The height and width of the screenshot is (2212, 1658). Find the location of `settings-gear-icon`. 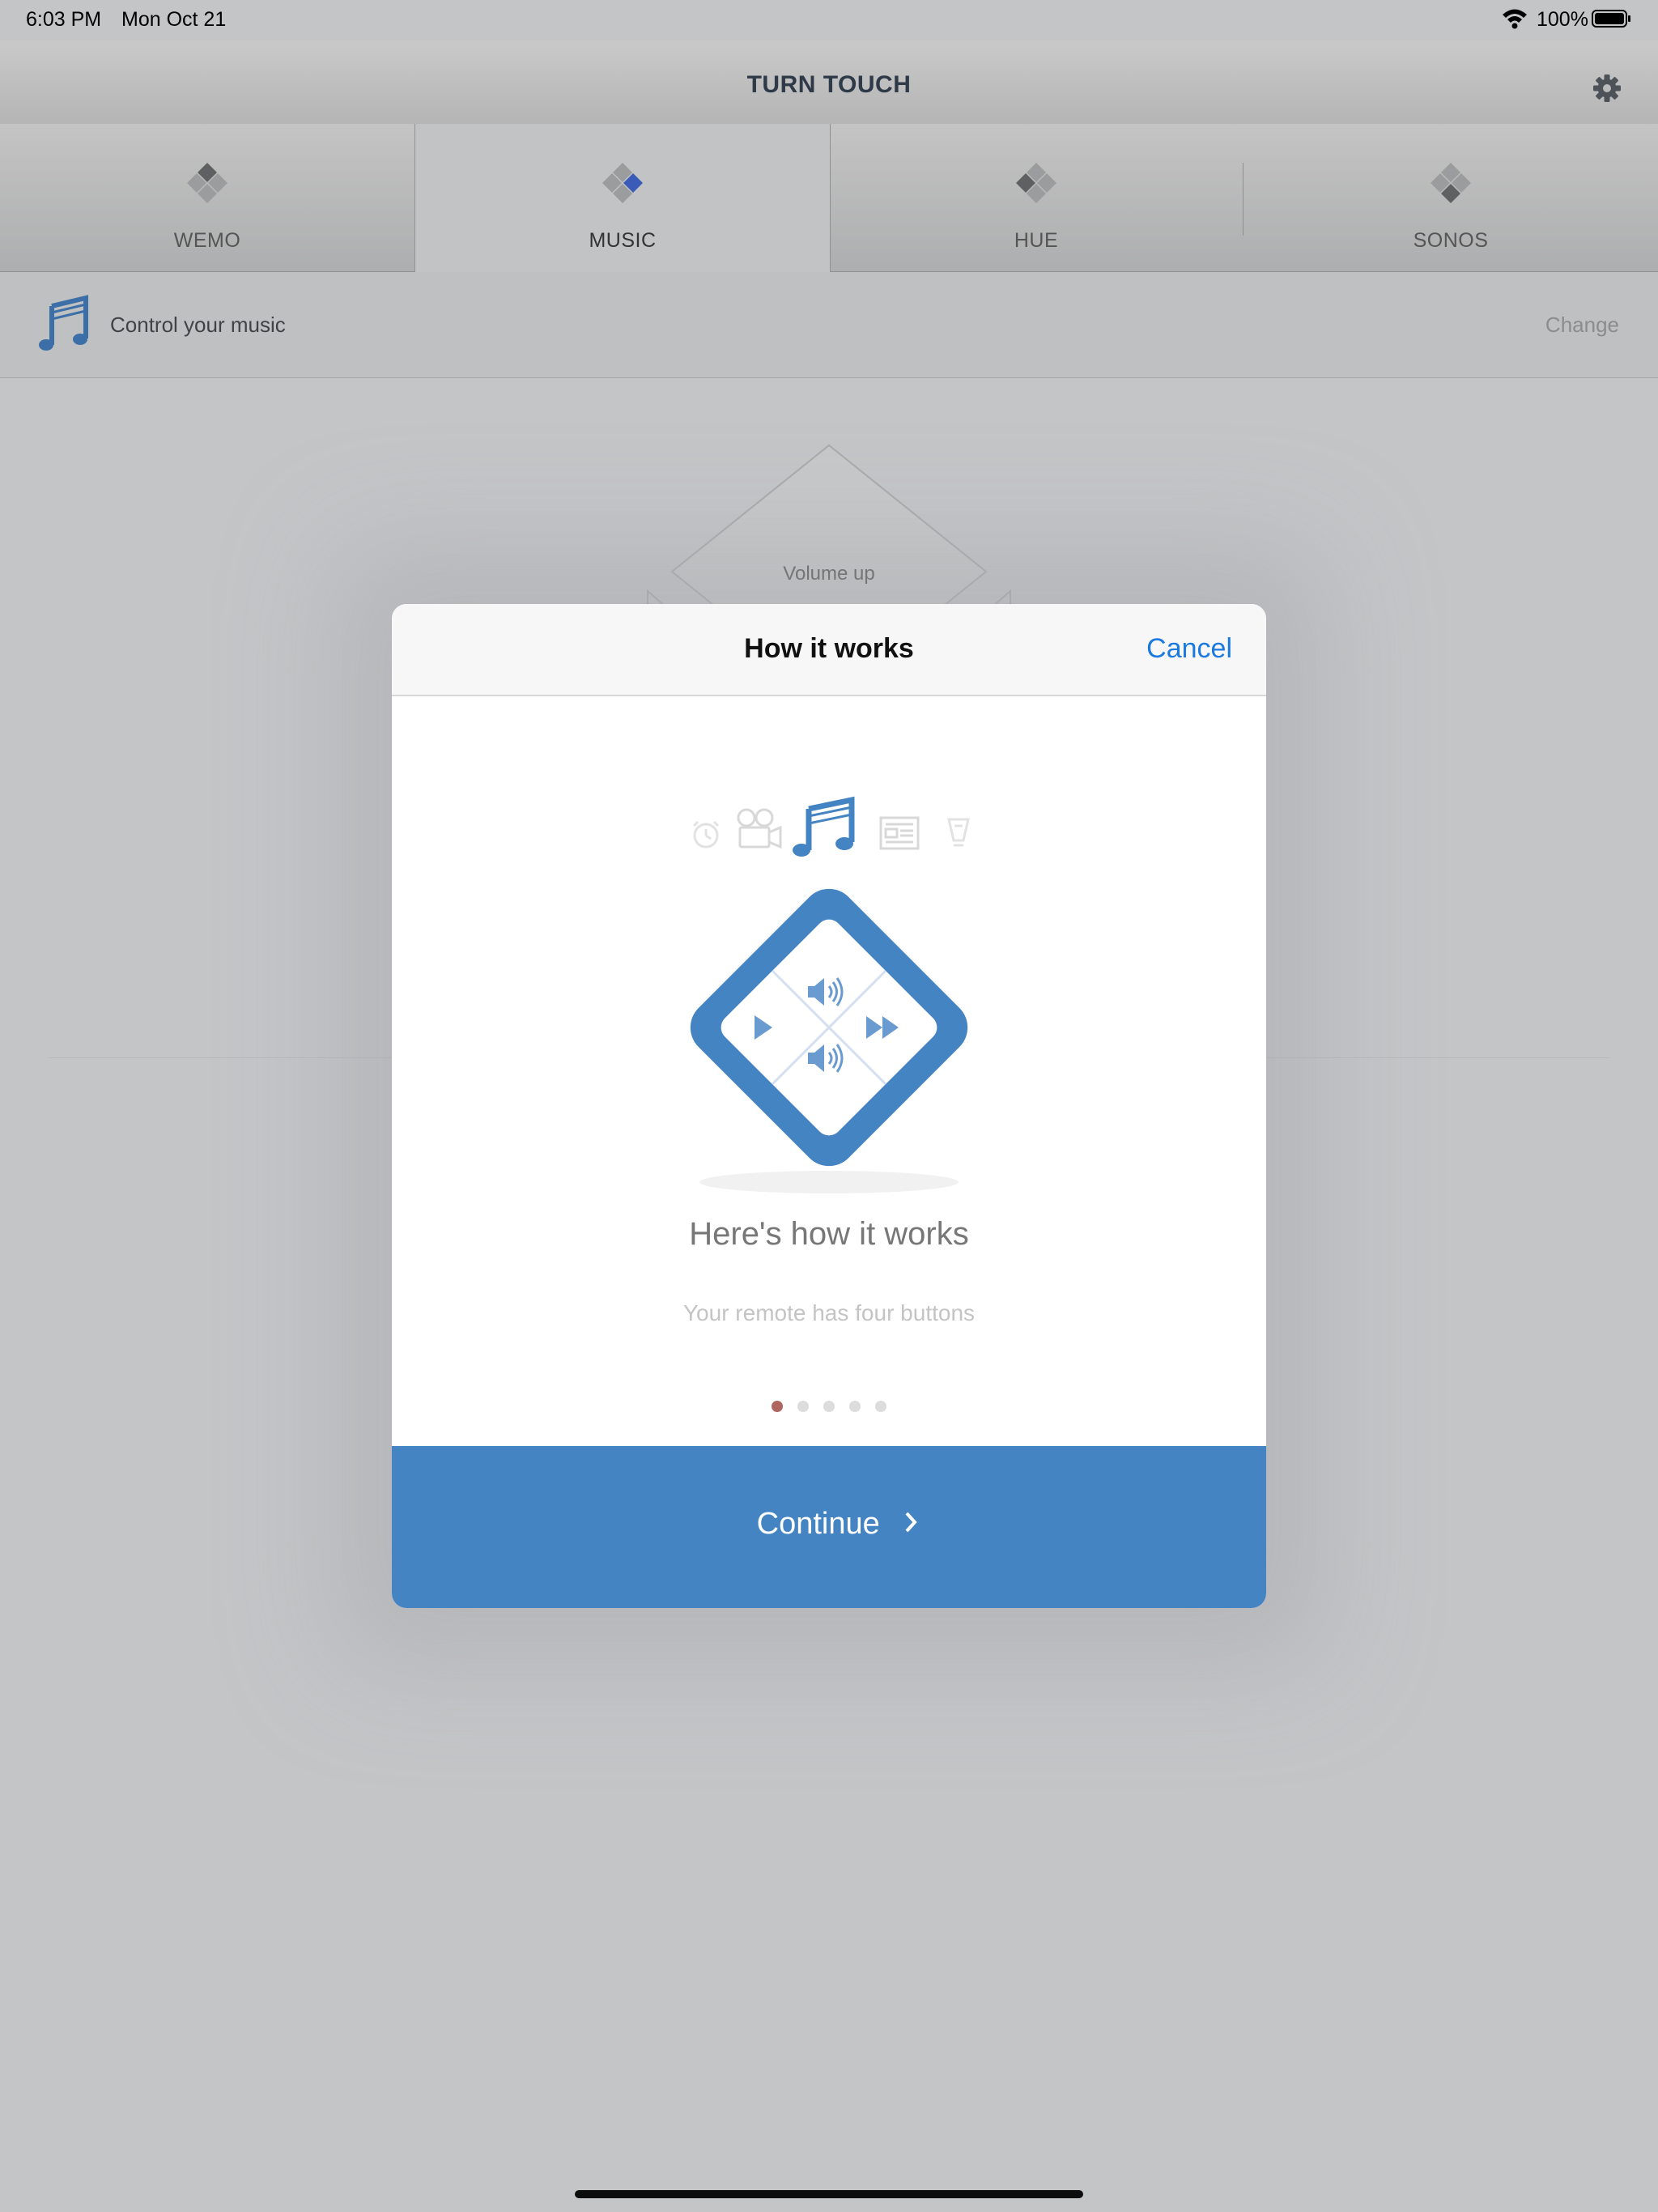

settings-gear-icon is located at coordinates (1607, 88).